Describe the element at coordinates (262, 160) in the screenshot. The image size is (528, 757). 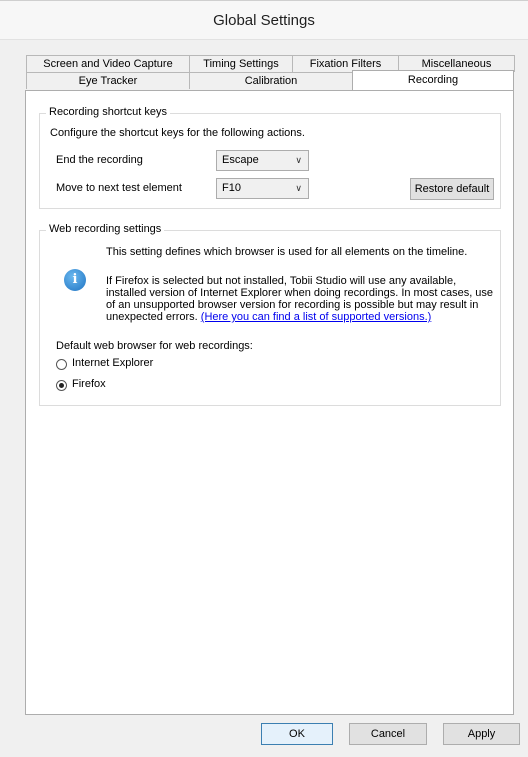
I see `end-recording-dropdown: Escape ∨` at that location.